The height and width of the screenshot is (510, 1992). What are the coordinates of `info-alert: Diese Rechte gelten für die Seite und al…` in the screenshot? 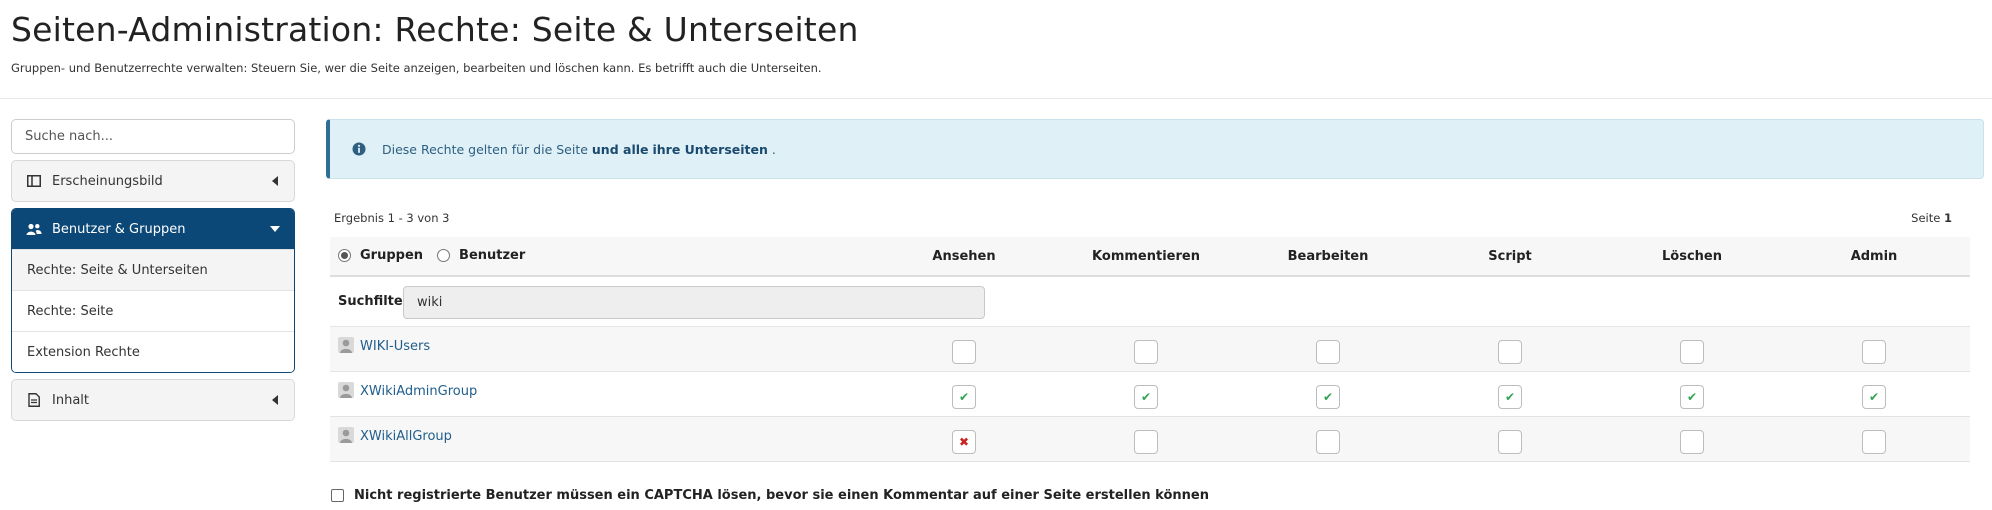 It's located at (1155, 149).